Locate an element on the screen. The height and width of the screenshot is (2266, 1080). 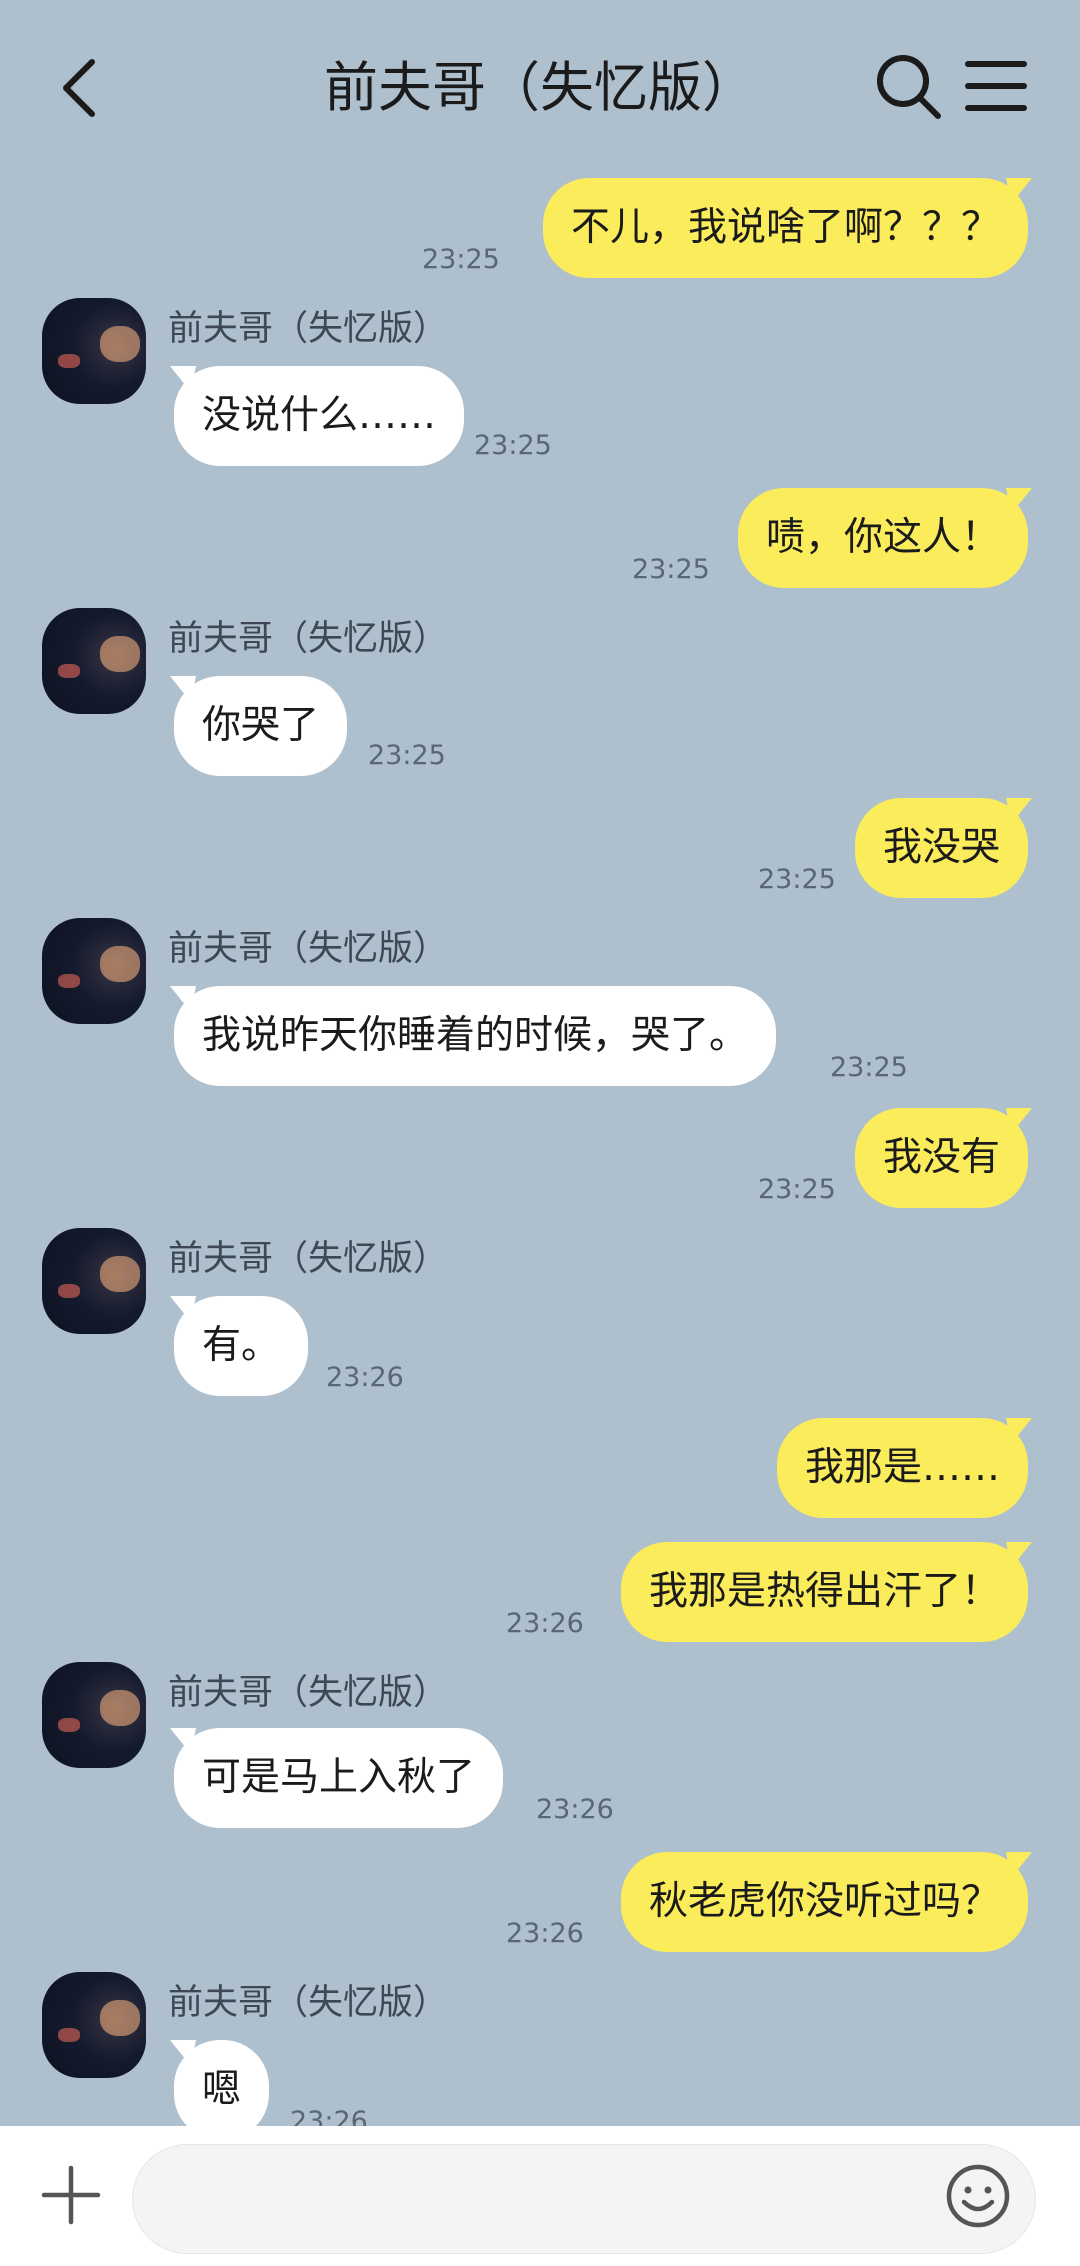
menu-button is located at coordinates (996, 86).